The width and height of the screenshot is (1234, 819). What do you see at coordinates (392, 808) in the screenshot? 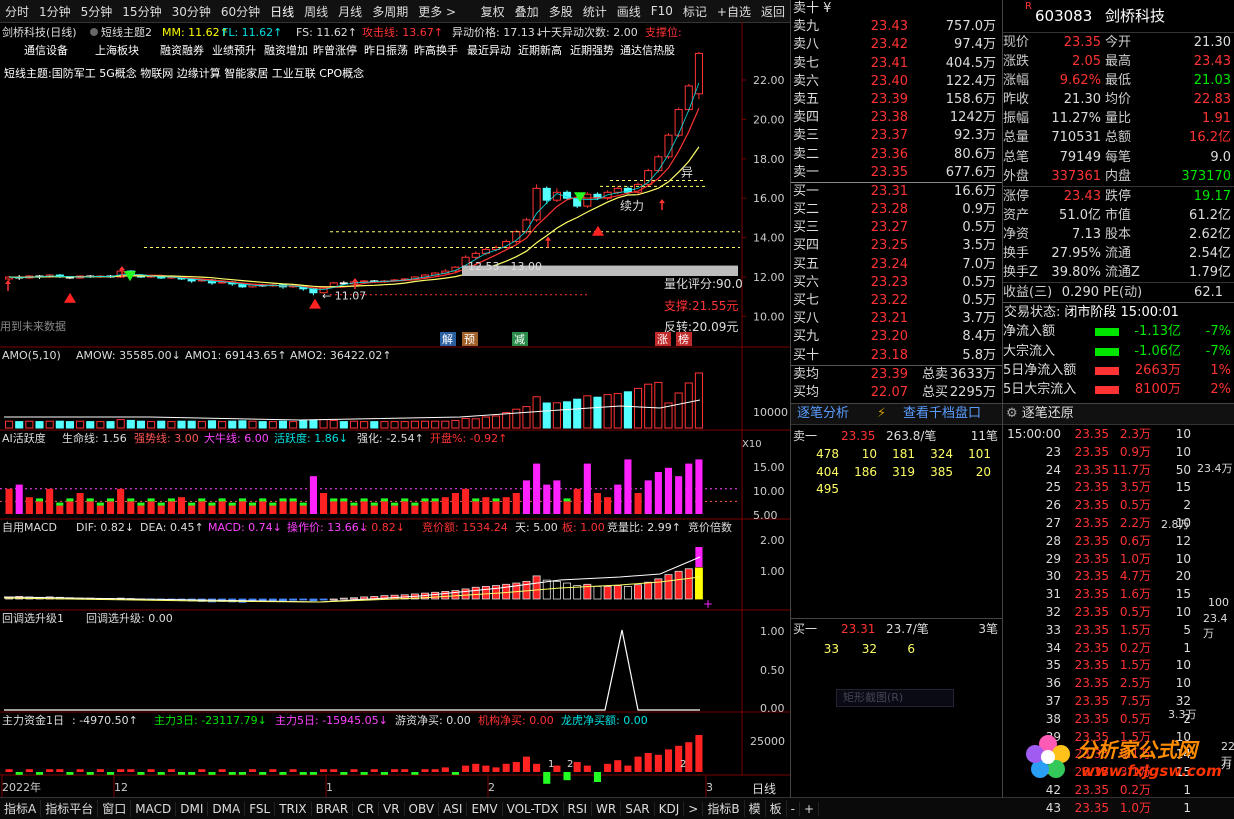
I see `indicator-tab: VR` at bounding box center [392, 808].